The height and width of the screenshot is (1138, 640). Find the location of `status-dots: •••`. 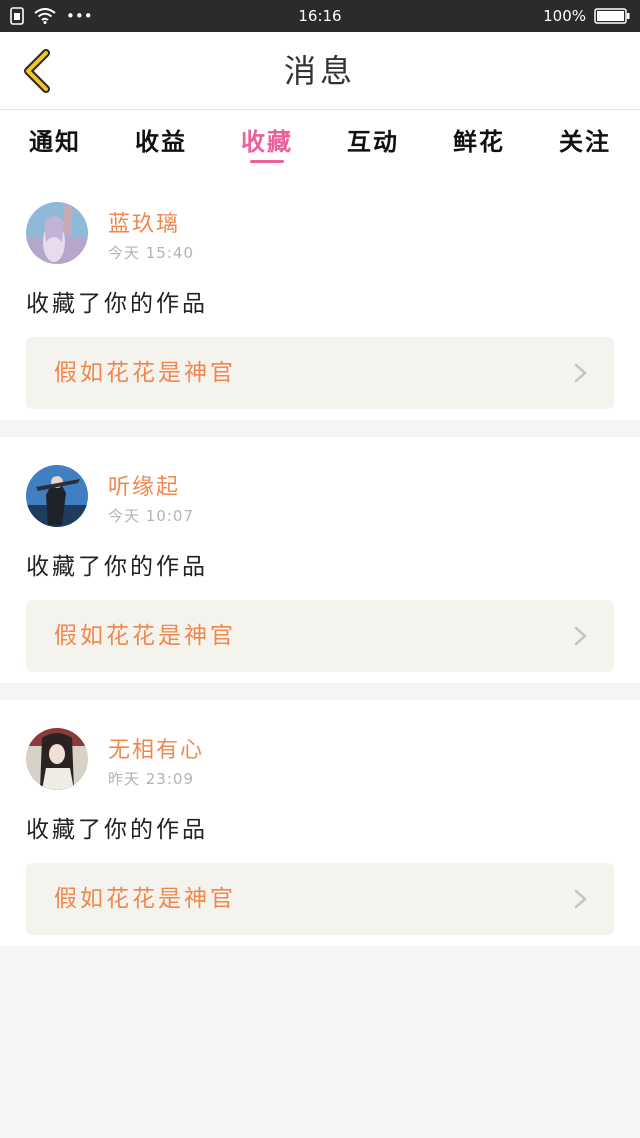

status-dots: ••• is located at coordinates (79, 16).